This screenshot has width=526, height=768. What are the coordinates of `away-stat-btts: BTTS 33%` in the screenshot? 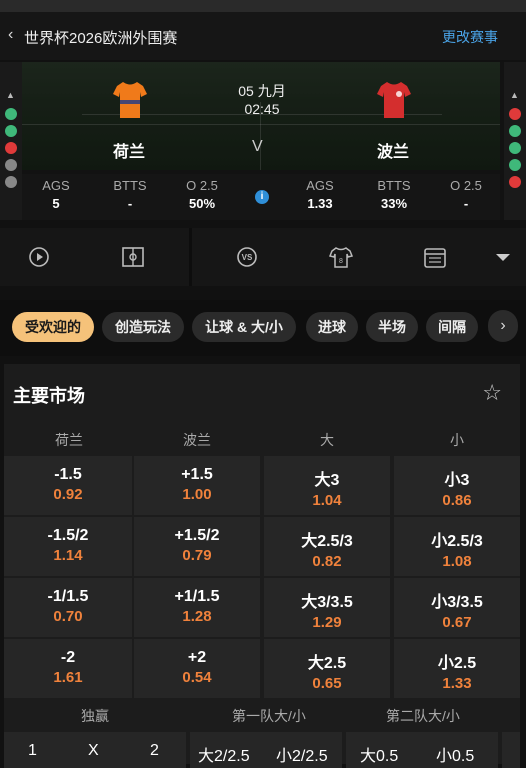 It's located at (394, 194).